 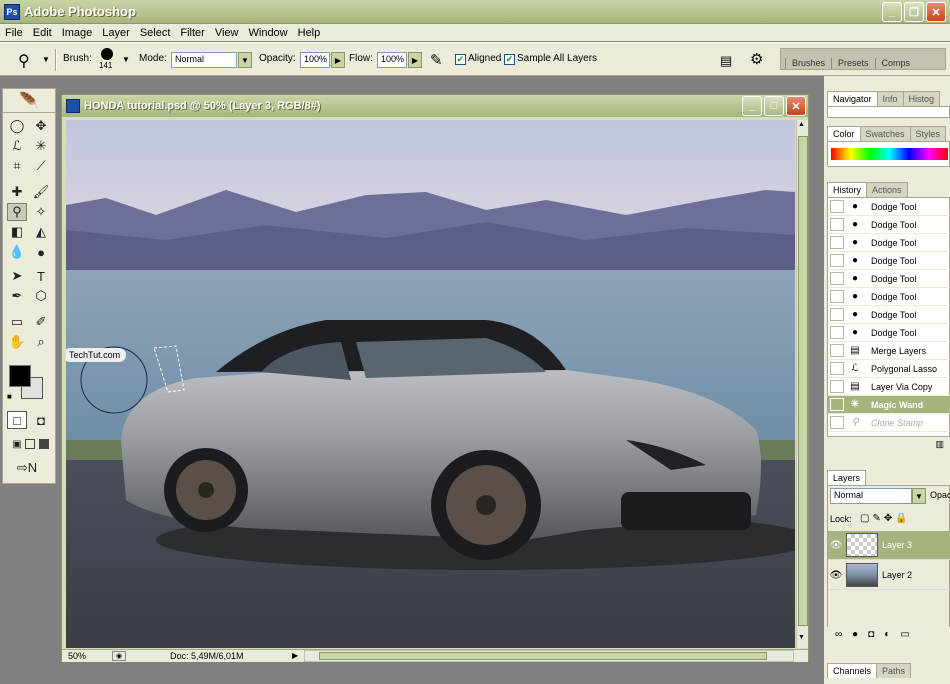 What do you see at coordinates (17, 322) in the screenshot?
I see `notes-tool-icon: ▭` at bounding box center [17, 322].